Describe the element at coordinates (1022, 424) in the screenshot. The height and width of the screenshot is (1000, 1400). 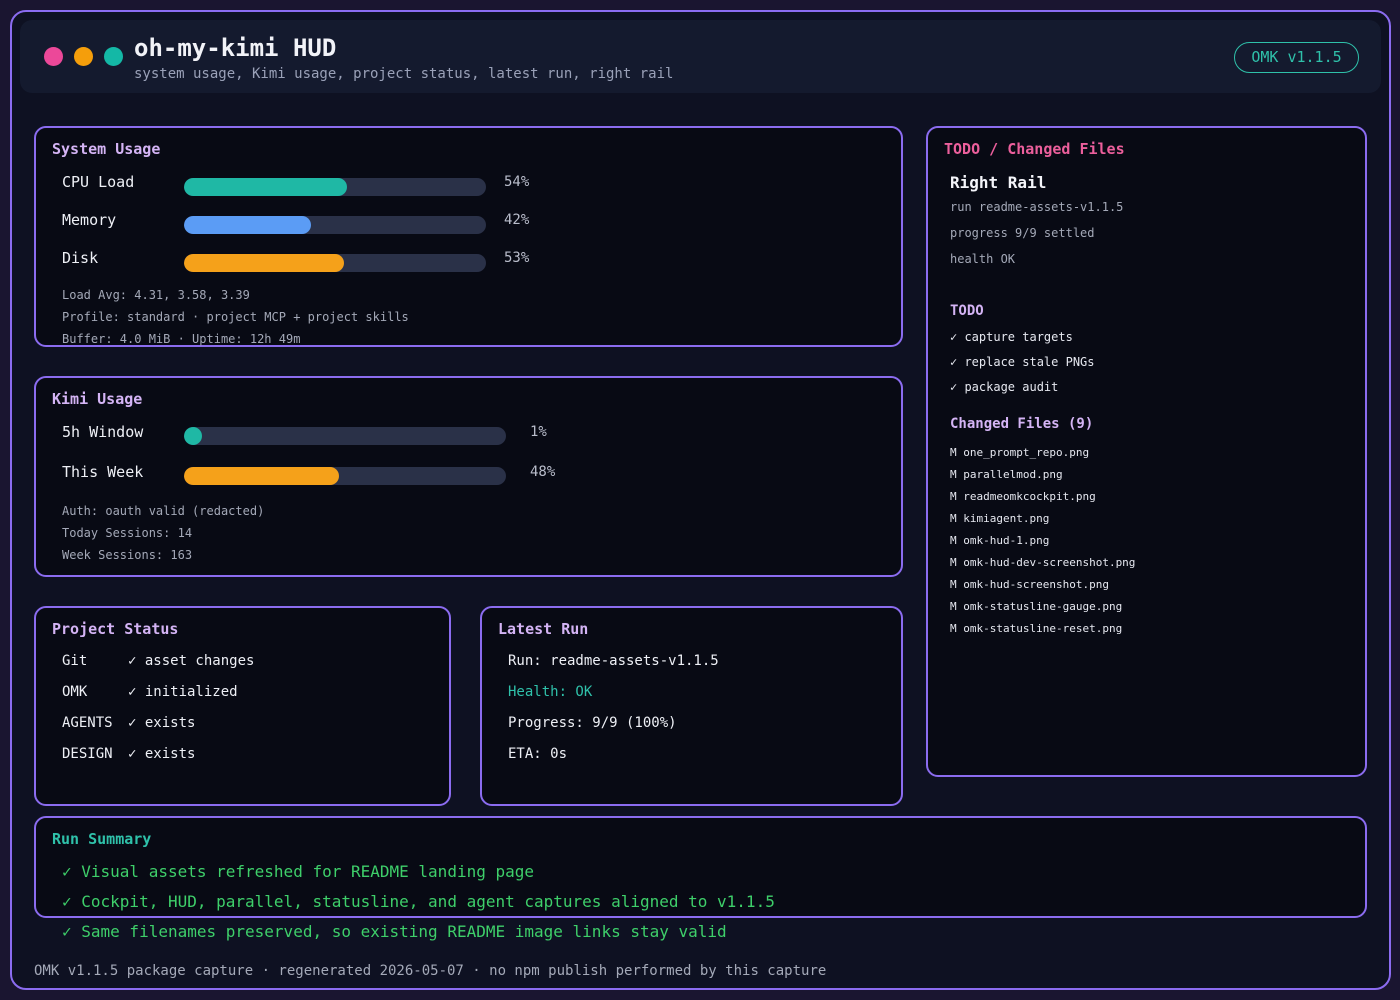
I see `changed-files-heading: Changed Files (9)` at that location.